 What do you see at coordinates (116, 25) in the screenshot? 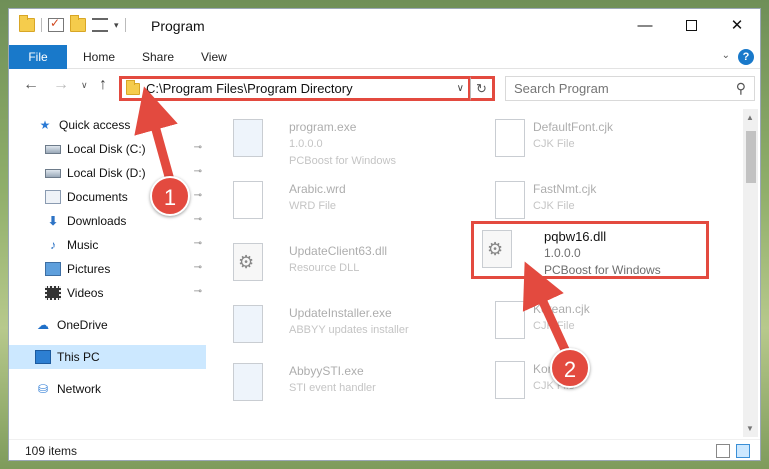
I see `qat-dropdown-icon: ▾` at bounding box center [116, 25].